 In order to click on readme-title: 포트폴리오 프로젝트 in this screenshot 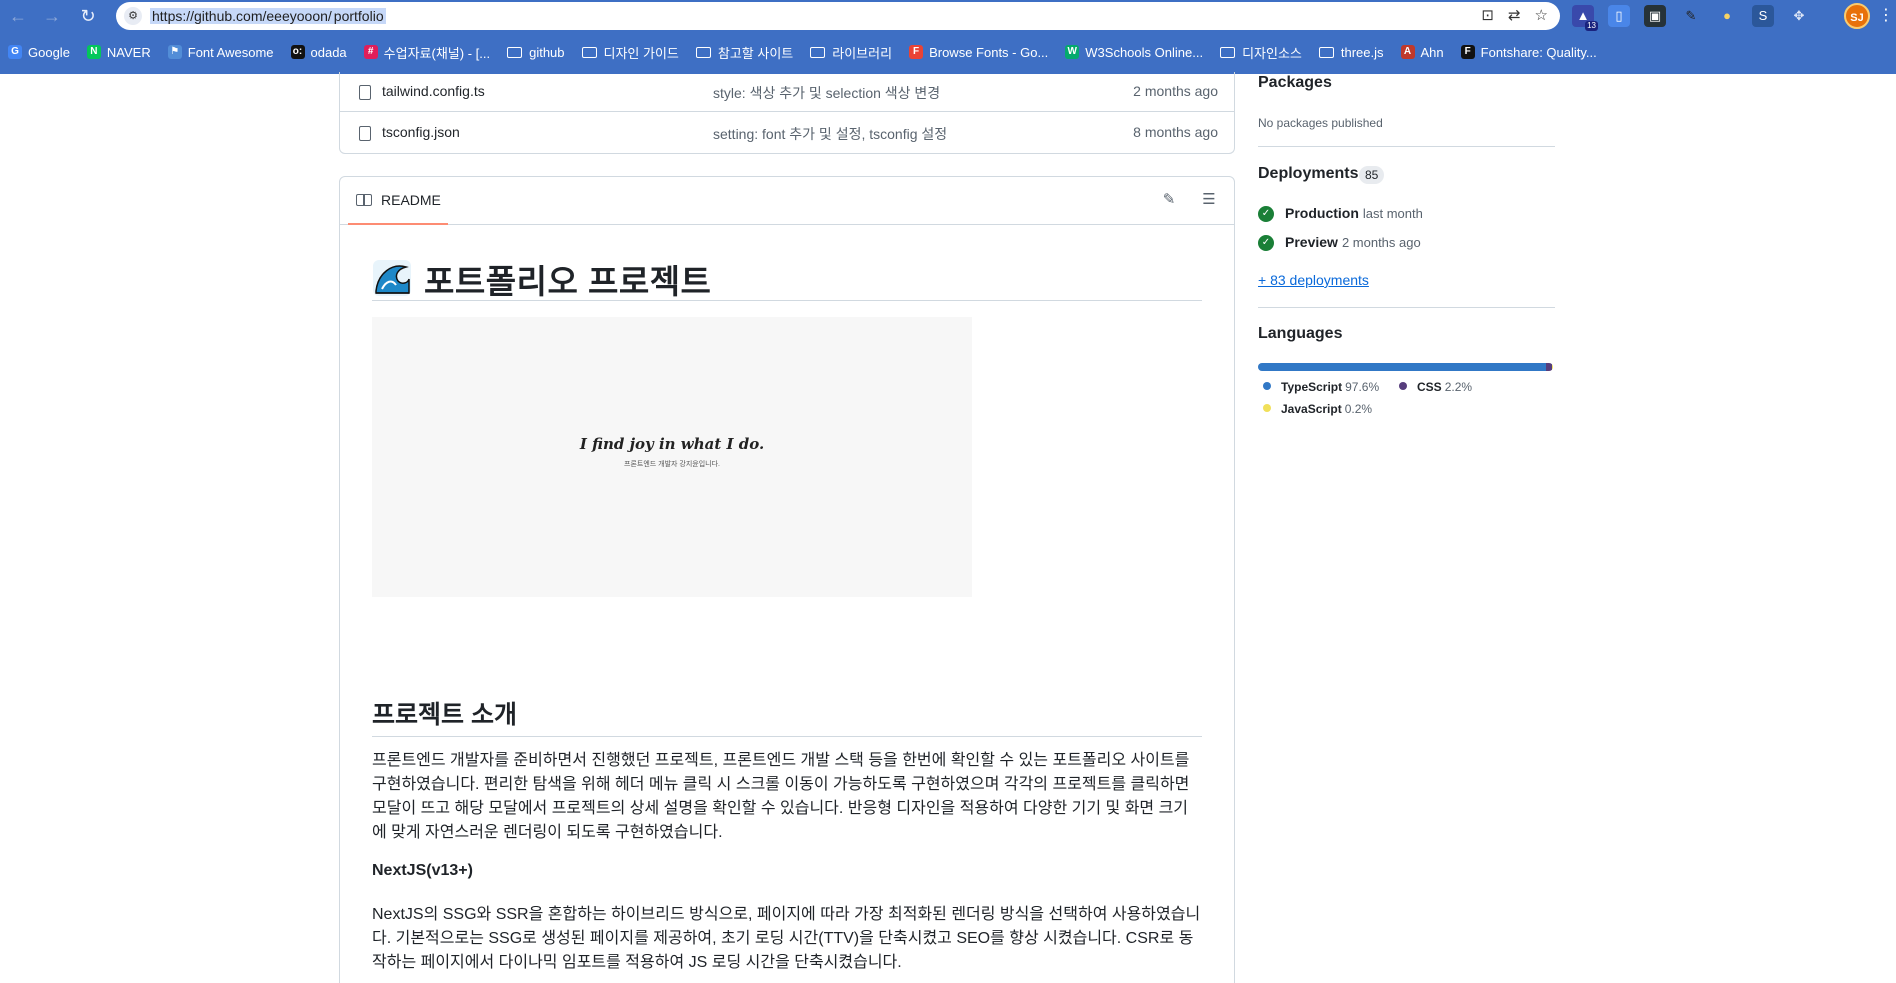, I will do `click(787, 276)`.